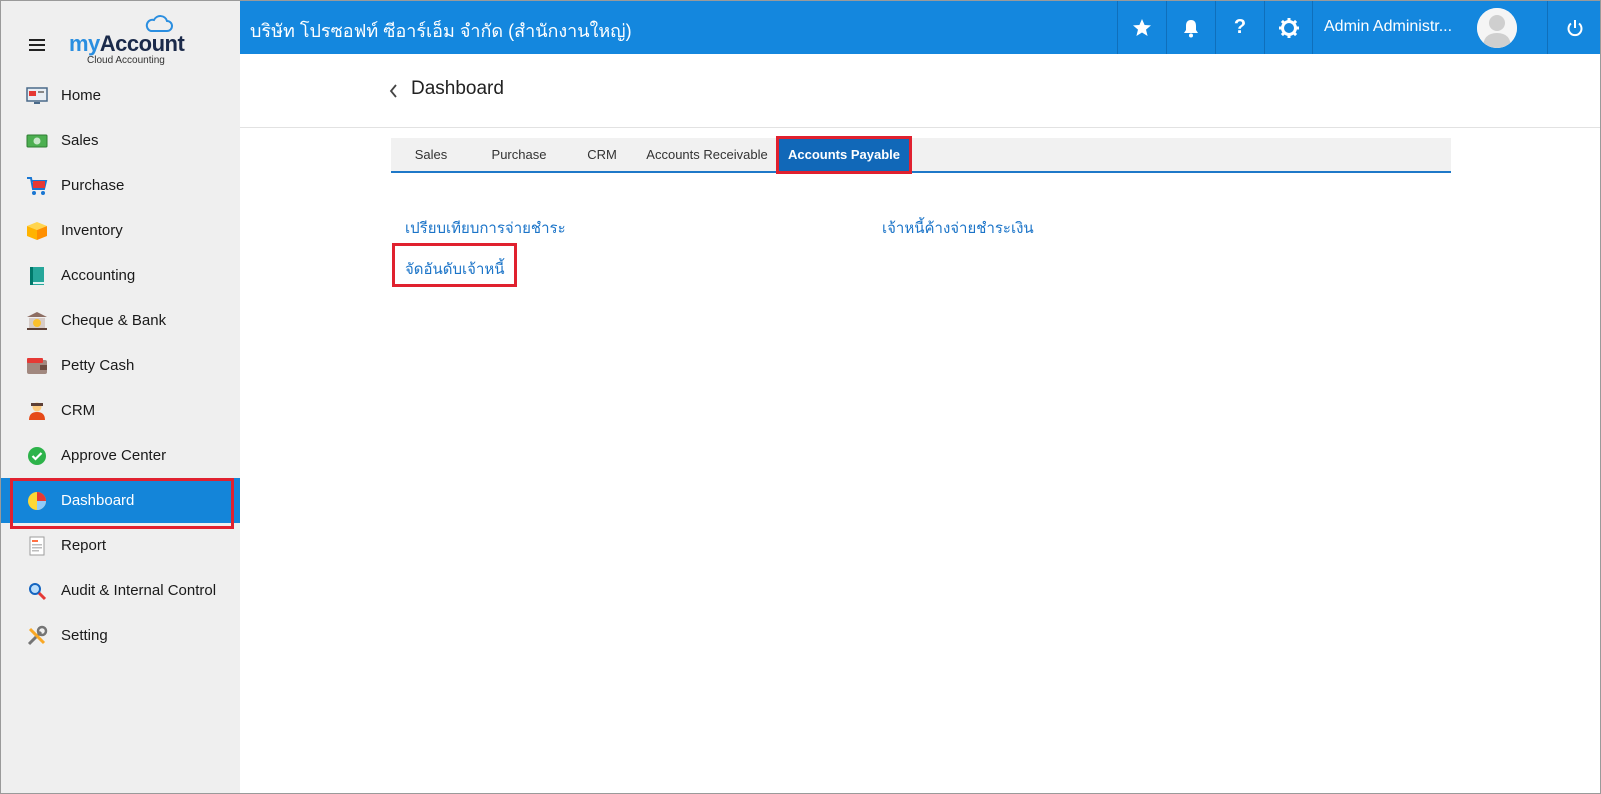 The width and height of the screenshot is (1601, 794). I want to click on tab-sales: Sales, so click(431, 154).